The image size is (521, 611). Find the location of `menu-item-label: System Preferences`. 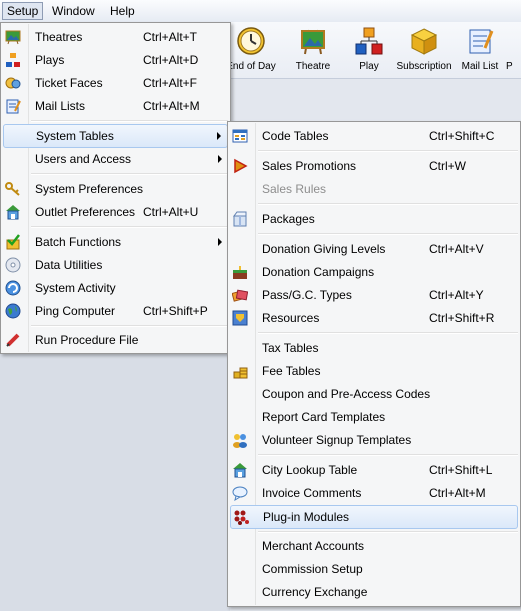

menu-item-label: System Preferences is located at coordinates (89, 189).